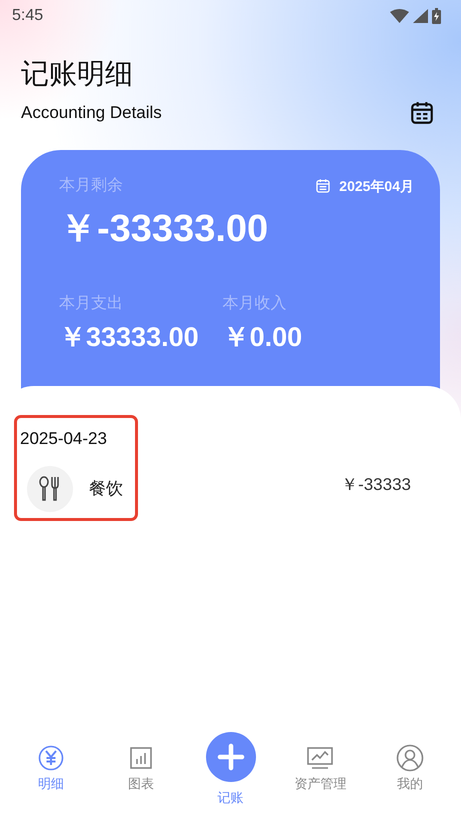  I want to click on battery-icon, so click(436, 16).